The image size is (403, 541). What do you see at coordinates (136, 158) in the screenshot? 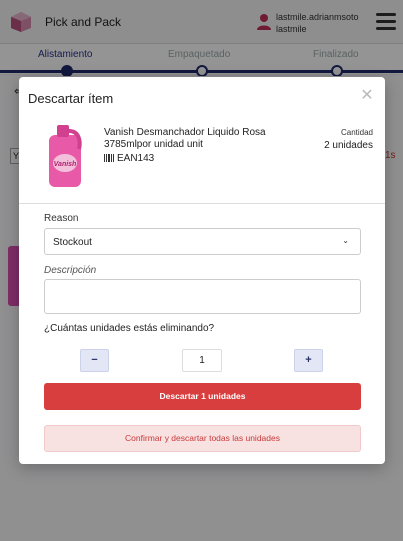
I see `product-ean-value: EAN143` at bounding box center [136, 158].